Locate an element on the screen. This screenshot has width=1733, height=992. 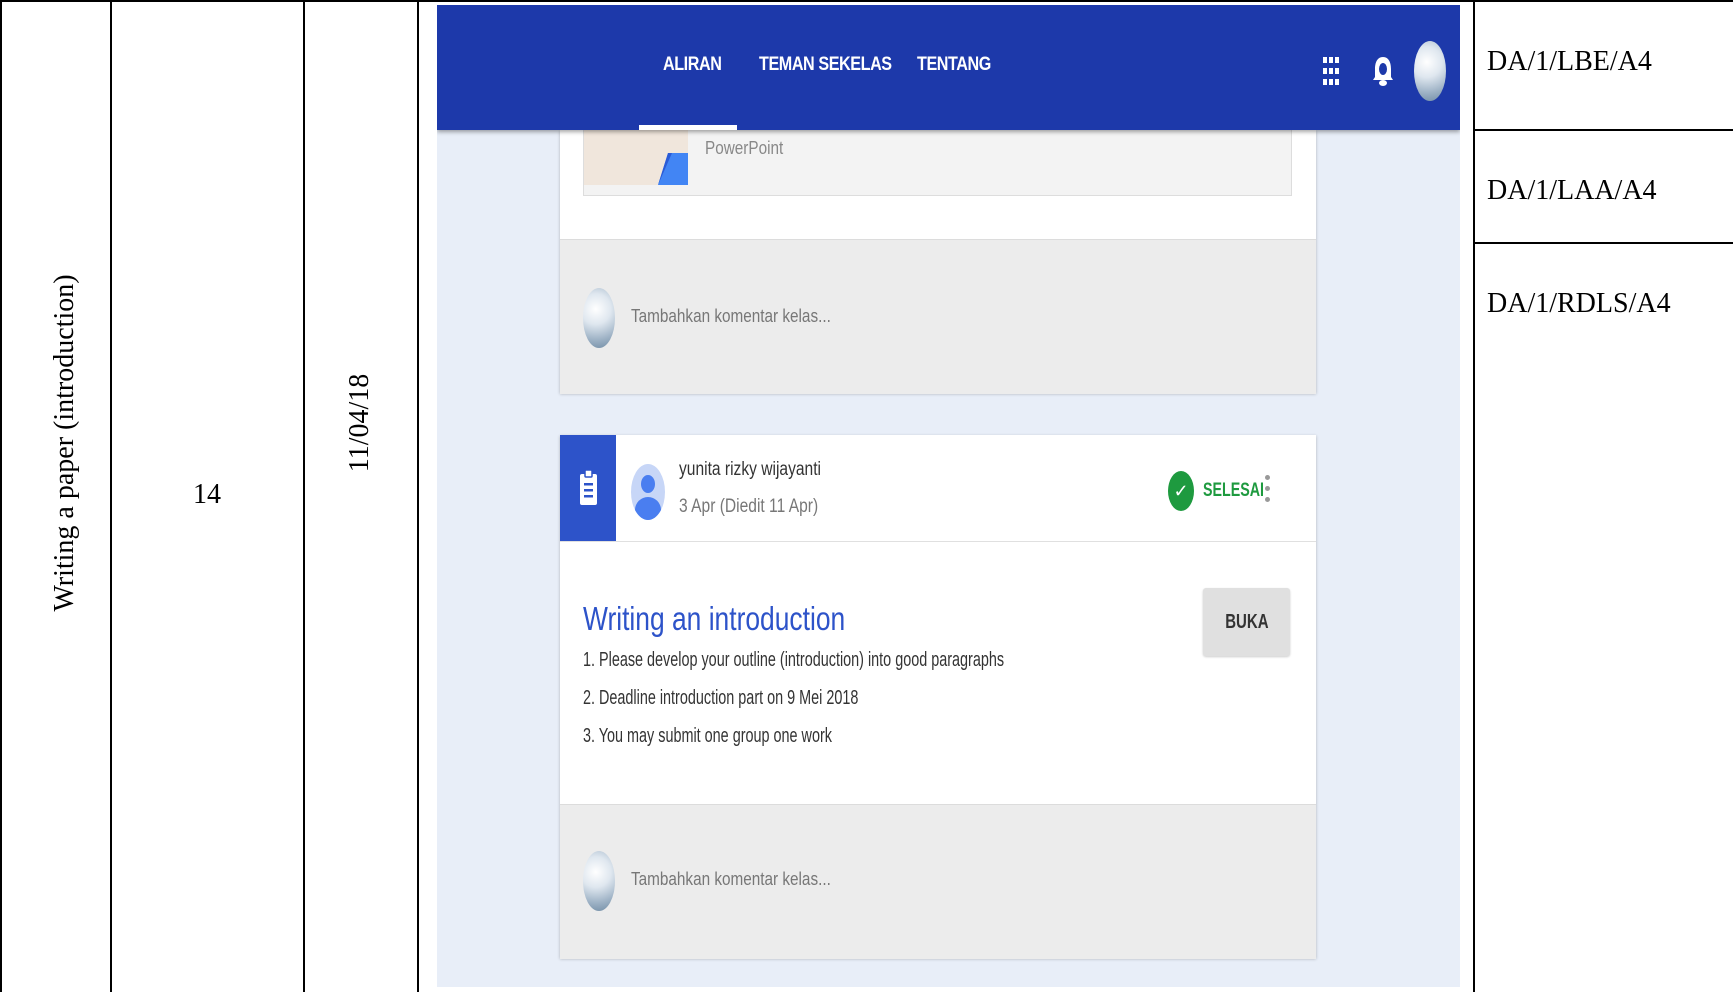
slides-corner-icon is located at coordinates (673, 169).